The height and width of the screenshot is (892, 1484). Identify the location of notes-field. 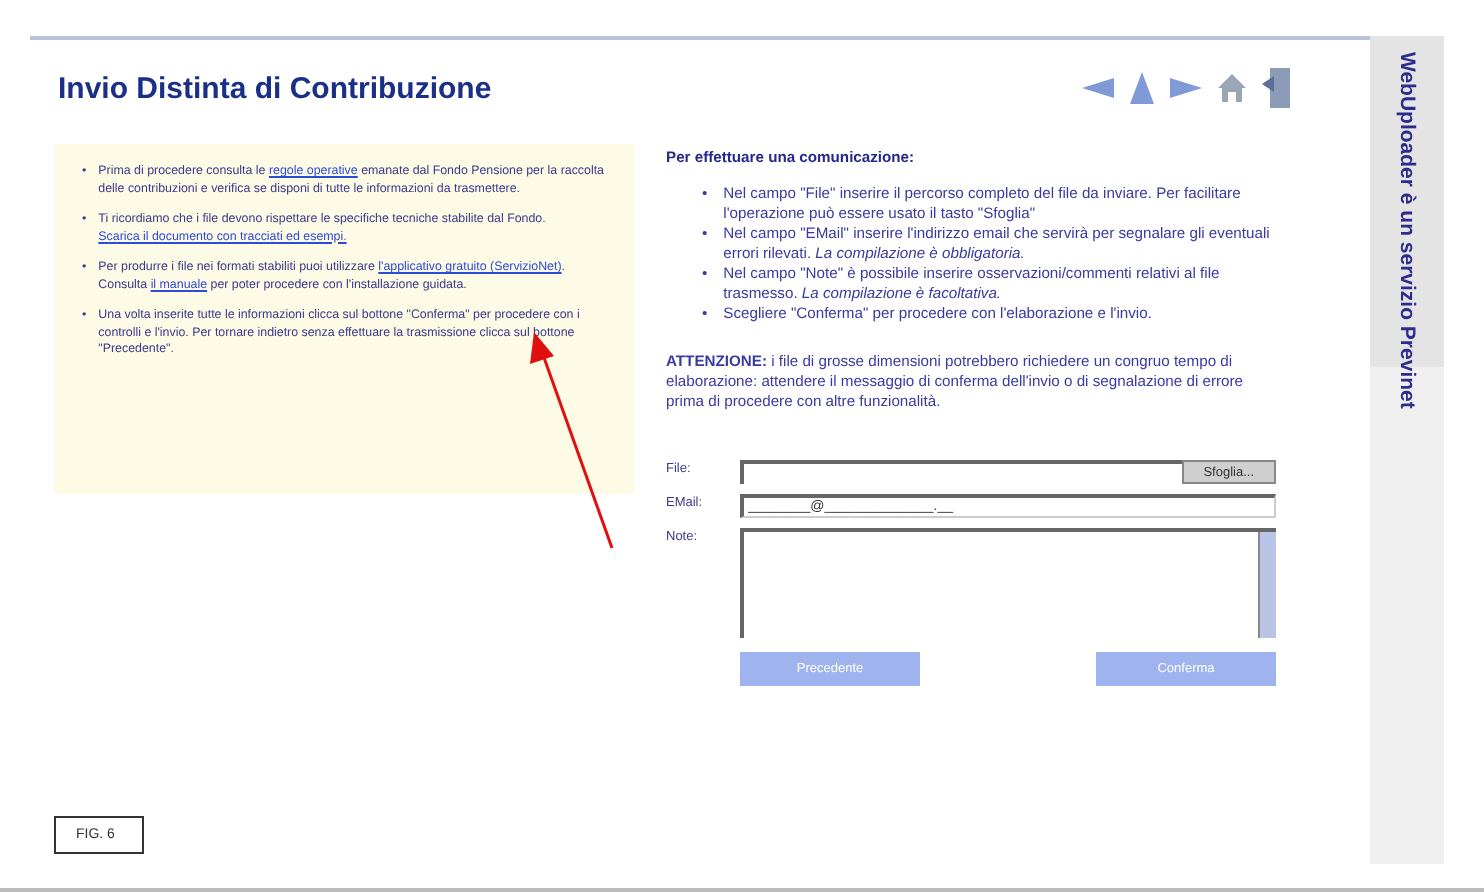
(1008, 583).